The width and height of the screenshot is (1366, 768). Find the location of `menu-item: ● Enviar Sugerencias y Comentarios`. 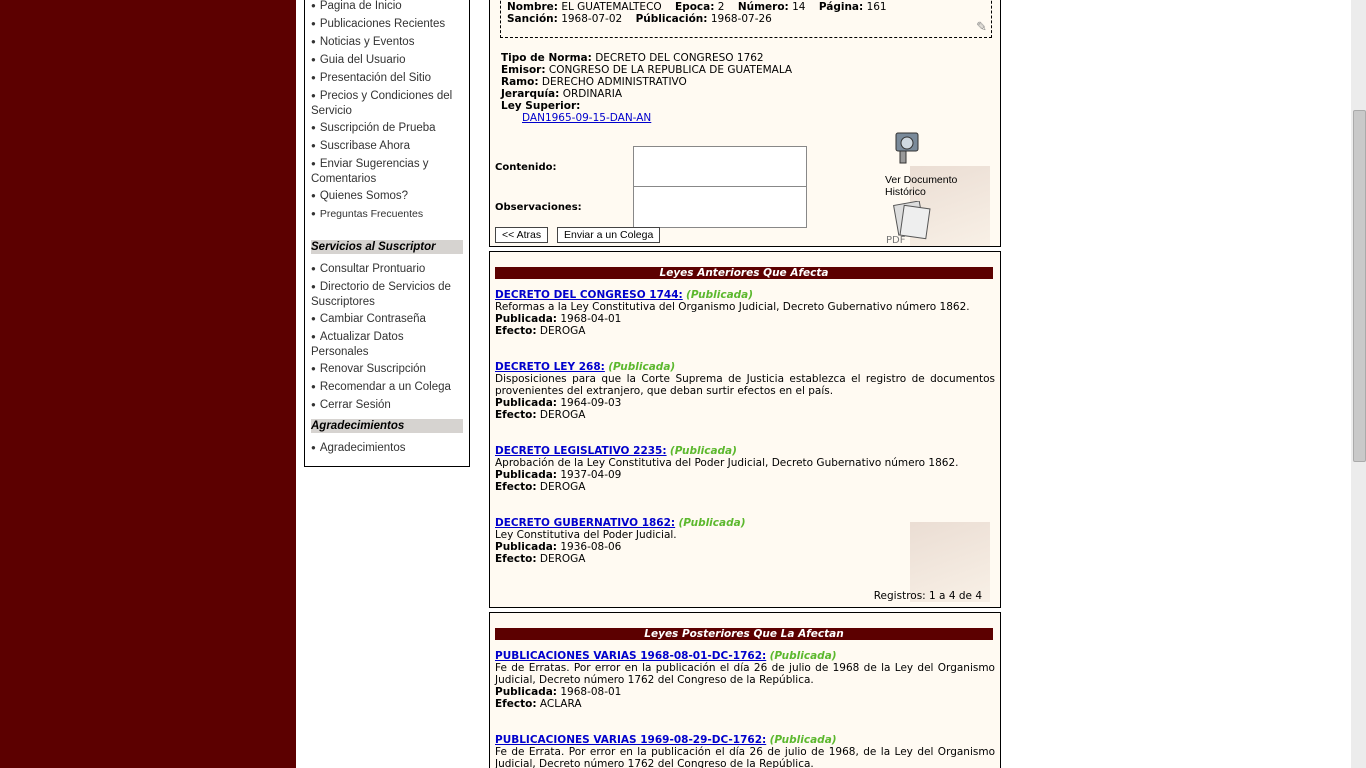

menu-item: ● Enviar Sugerencias y Comentarios is located at coordinates (387, 171).